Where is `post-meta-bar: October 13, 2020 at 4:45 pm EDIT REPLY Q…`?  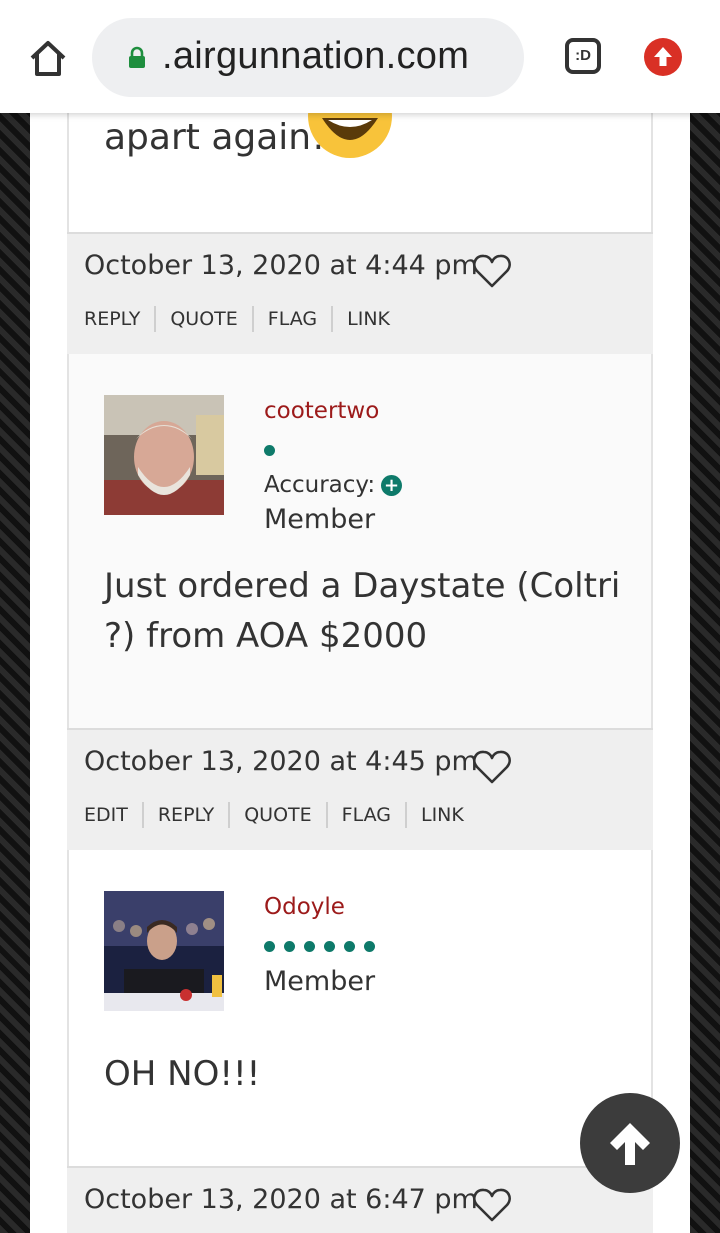
post-meta-bar: October 13, 2020 at 4:45 pm EDIT REPLY Q… is located at coordinates (360, 789).